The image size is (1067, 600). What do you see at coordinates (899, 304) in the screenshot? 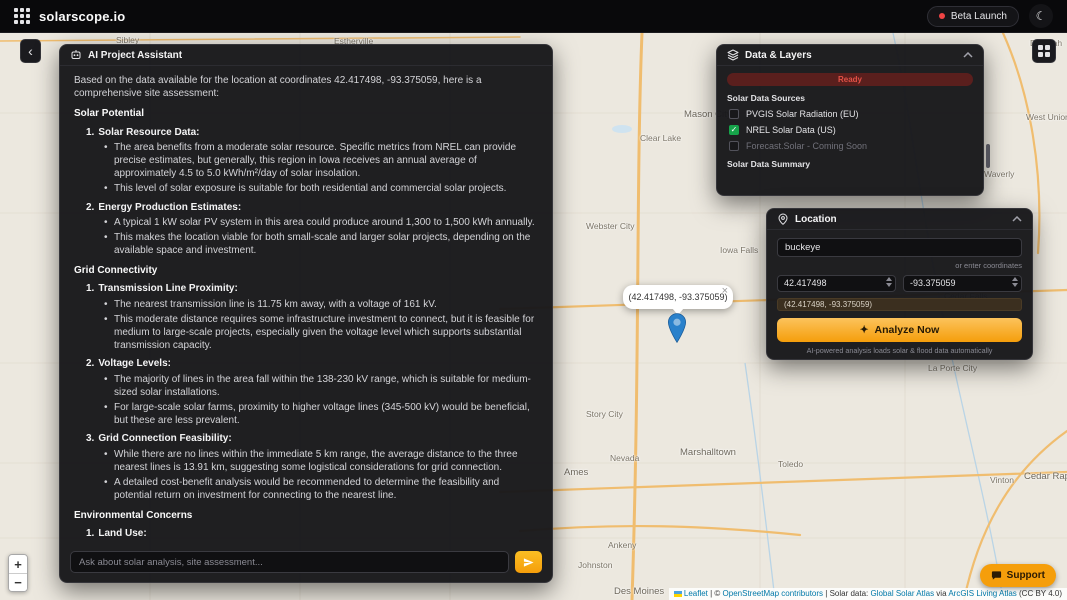
I see `coords-display: (42.417498, -93.375059)` at bounding box center [899, 304].